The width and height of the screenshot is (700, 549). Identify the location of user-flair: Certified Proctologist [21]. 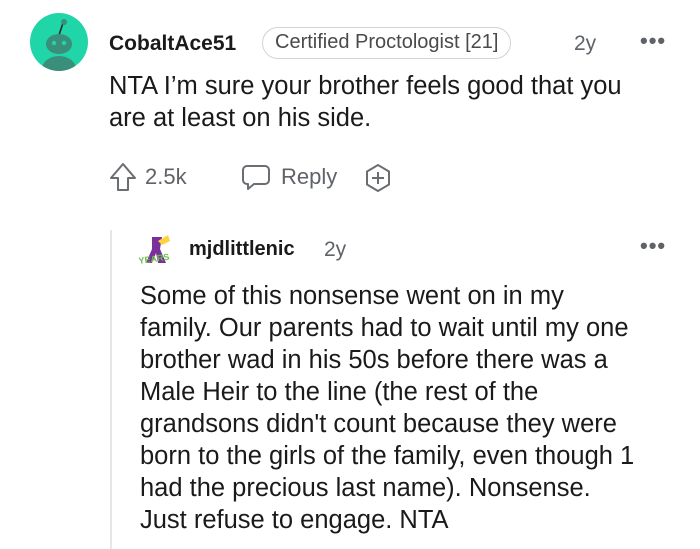
(387, 43).